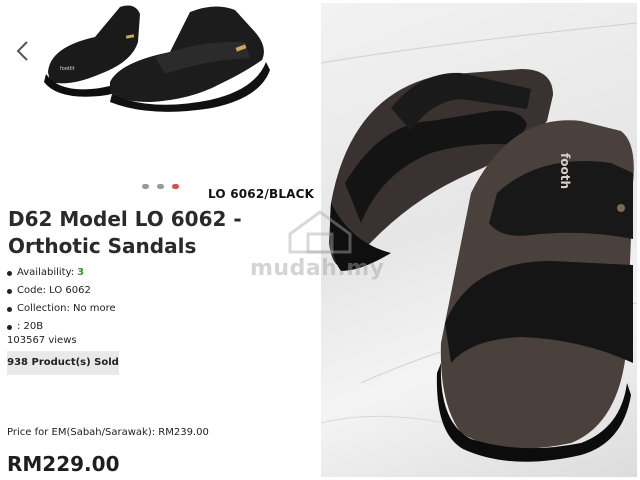  I want to click on spec-collection: Collection: No more, so click(61, 309).